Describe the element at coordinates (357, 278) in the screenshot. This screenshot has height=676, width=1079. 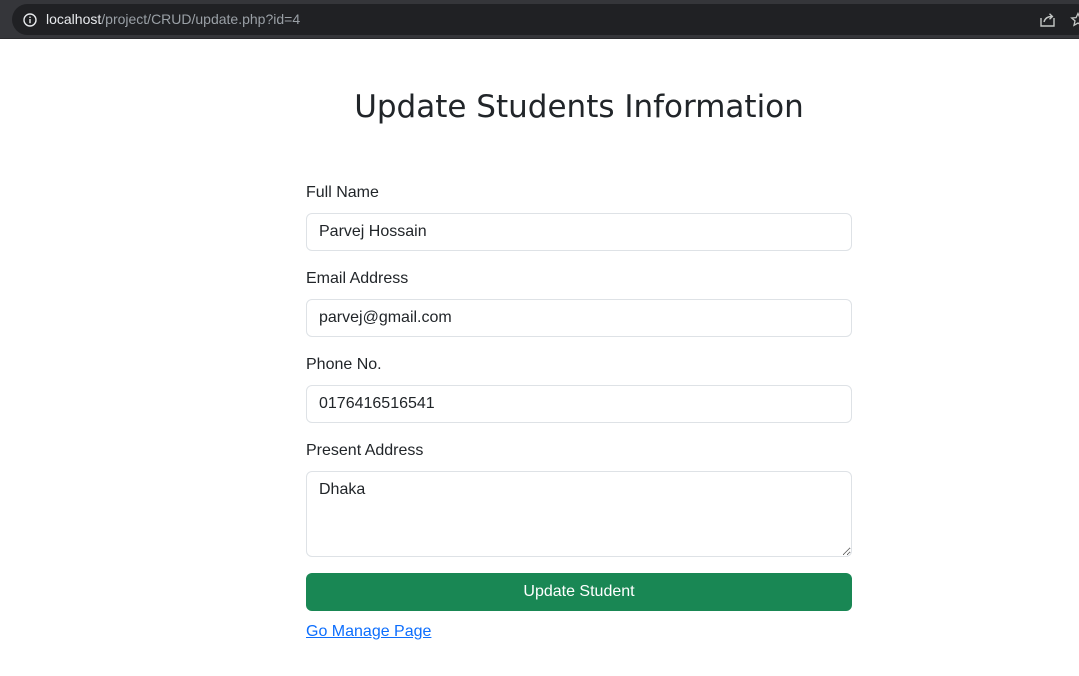
I see `email-label: Email Address` at that location.